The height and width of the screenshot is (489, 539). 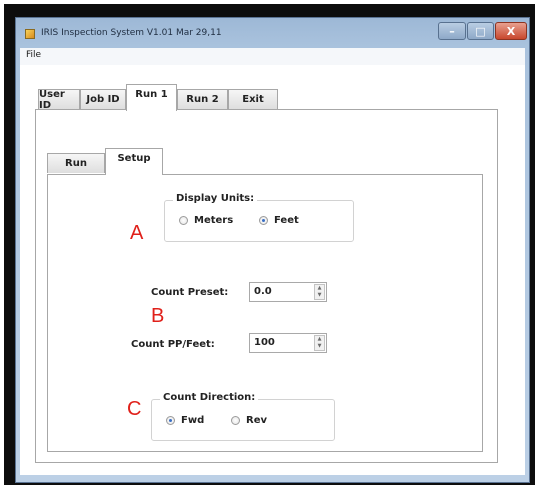 What do you see at coordinates (214, 220) in the screenshot?
I see `meters-label: Meters` at bounding box center [214, 220].